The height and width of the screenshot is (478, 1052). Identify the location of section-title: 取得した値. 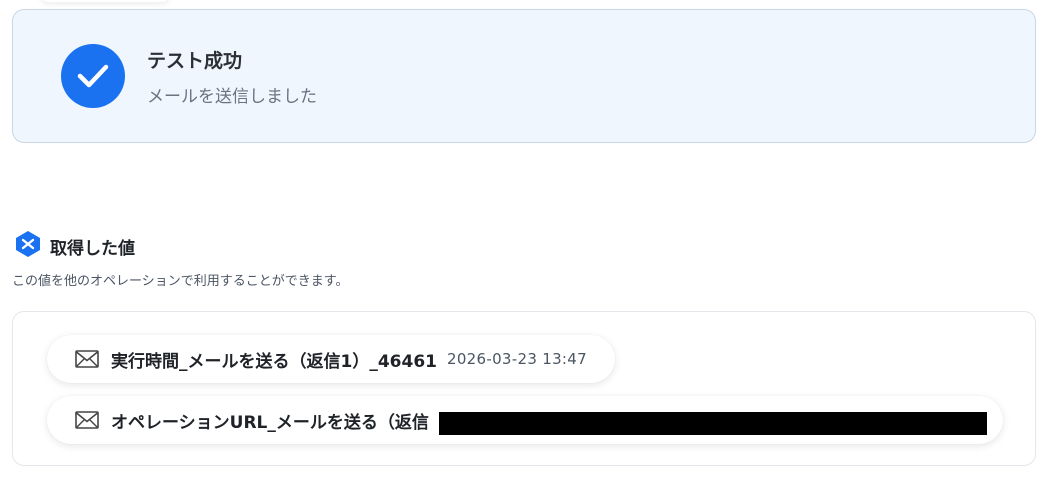
(92, 248).